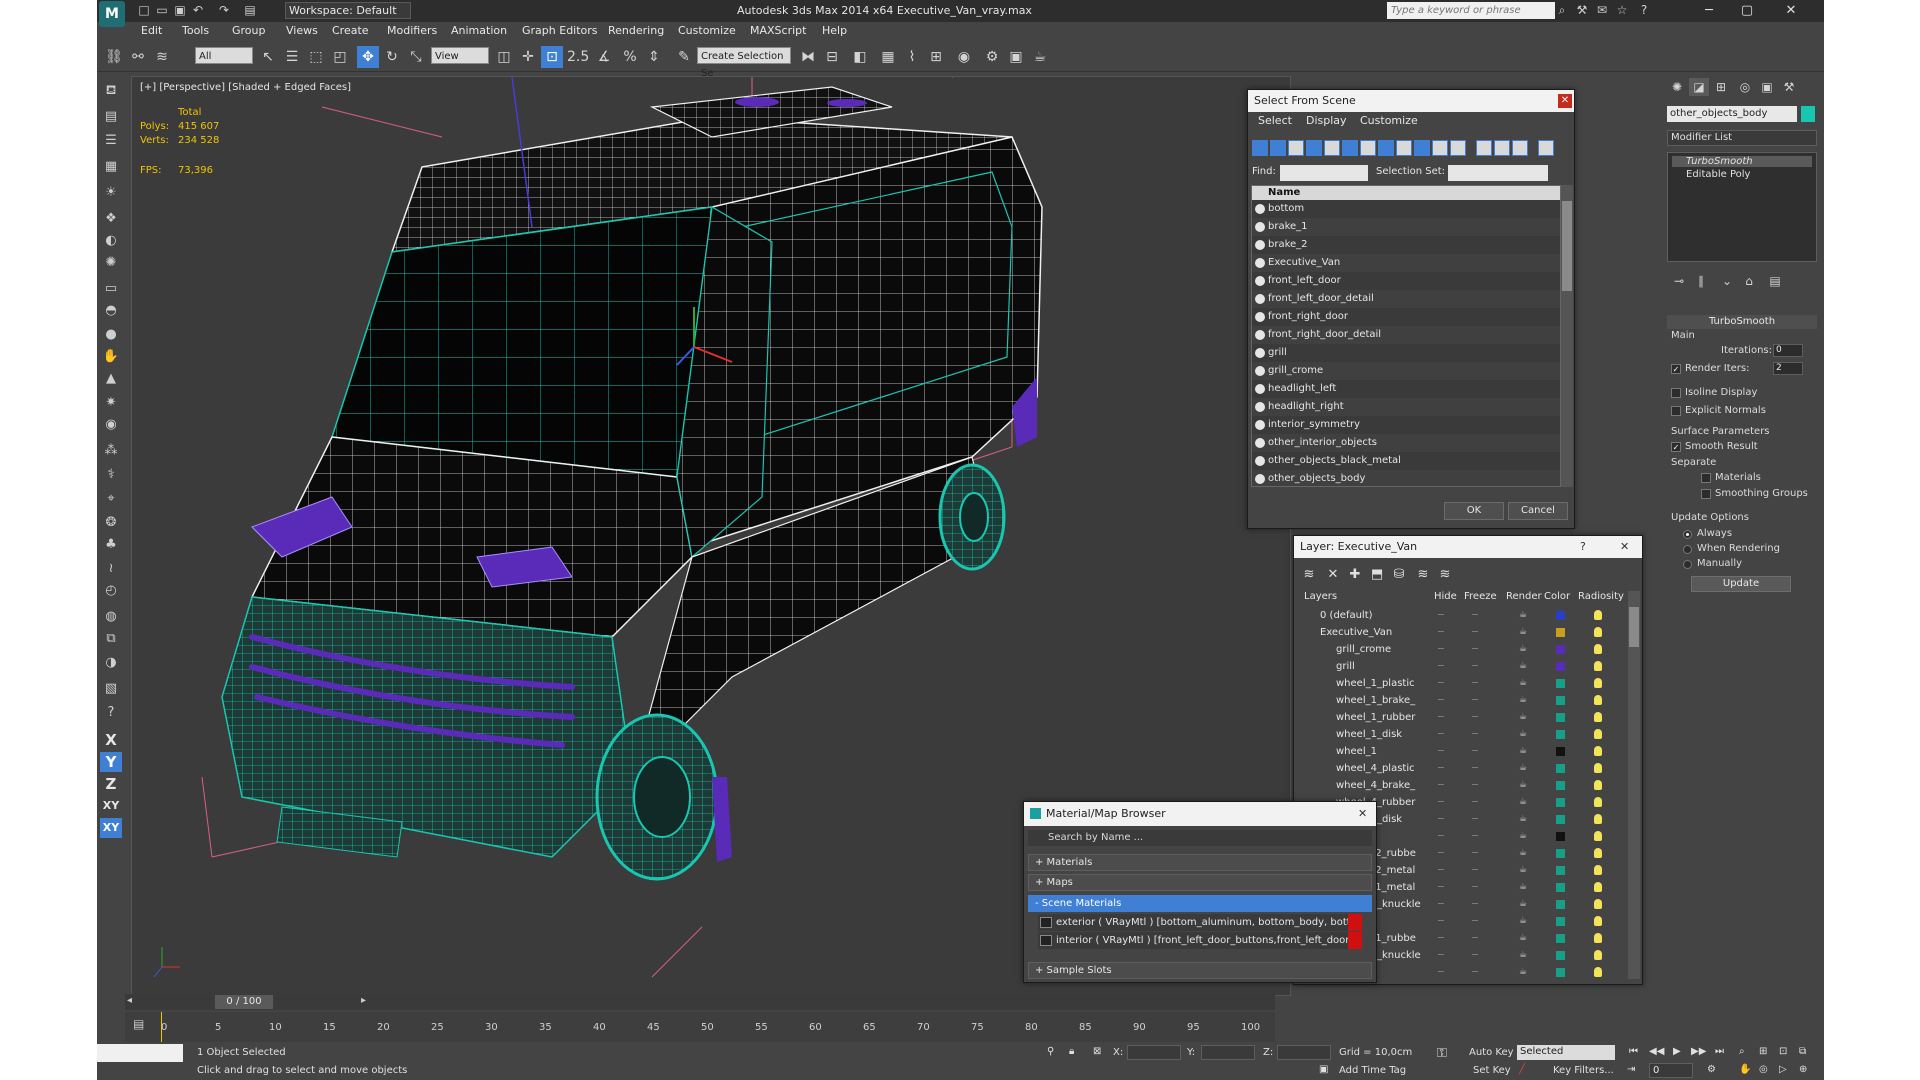  Describe the element at coordinates (111, 263) in the screenshot. I see `tool-c-icon: ✺` at that location.